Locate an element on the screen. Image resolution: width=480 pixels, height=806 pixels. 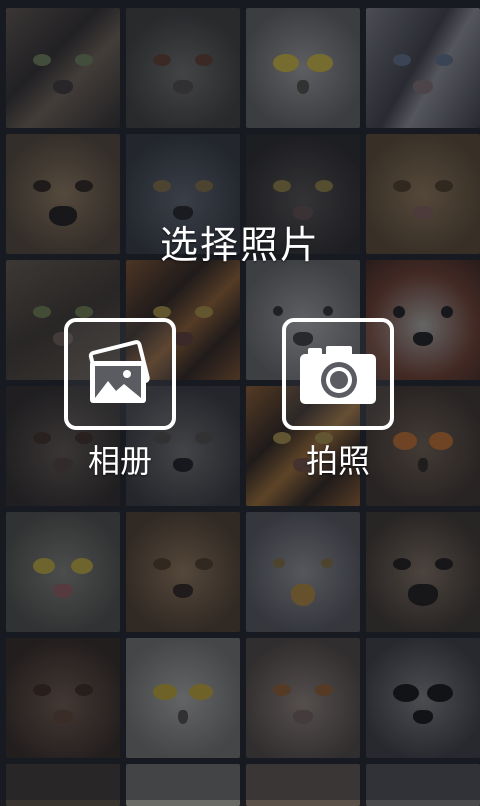
camera-label: 拍照 is located at coordinates (337, 461).